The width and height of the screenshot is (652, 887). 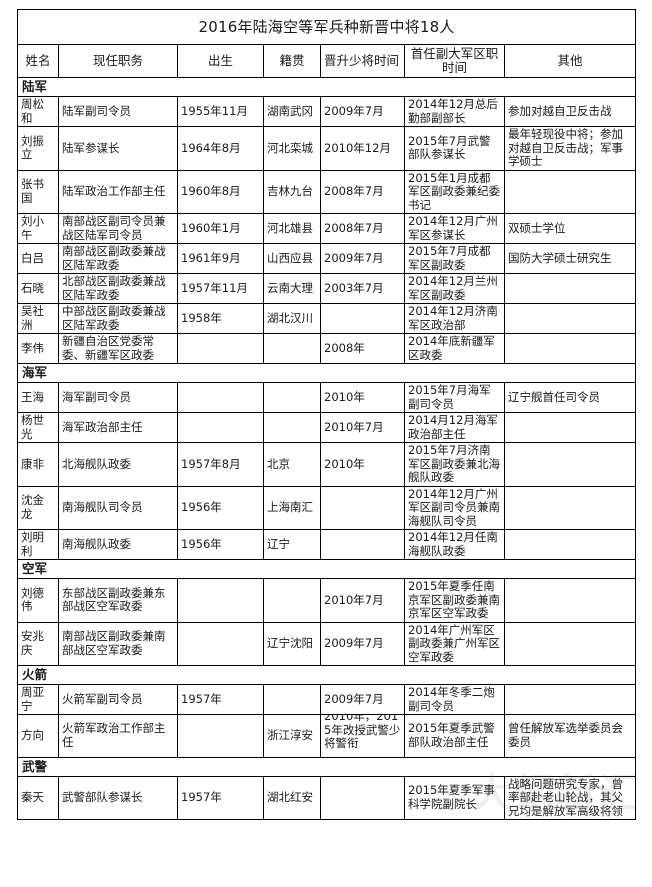 What do you see at coordinates (118, 148) in the screenshot?
I see `cell-post: 陆军参谋长` at bounding box center [118, 148].